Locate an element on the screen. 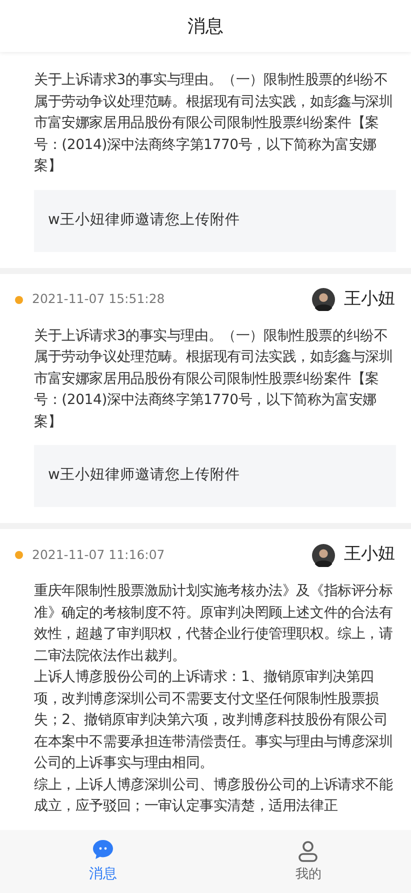  page-title: 消息 is located at coordinates (206, 26).